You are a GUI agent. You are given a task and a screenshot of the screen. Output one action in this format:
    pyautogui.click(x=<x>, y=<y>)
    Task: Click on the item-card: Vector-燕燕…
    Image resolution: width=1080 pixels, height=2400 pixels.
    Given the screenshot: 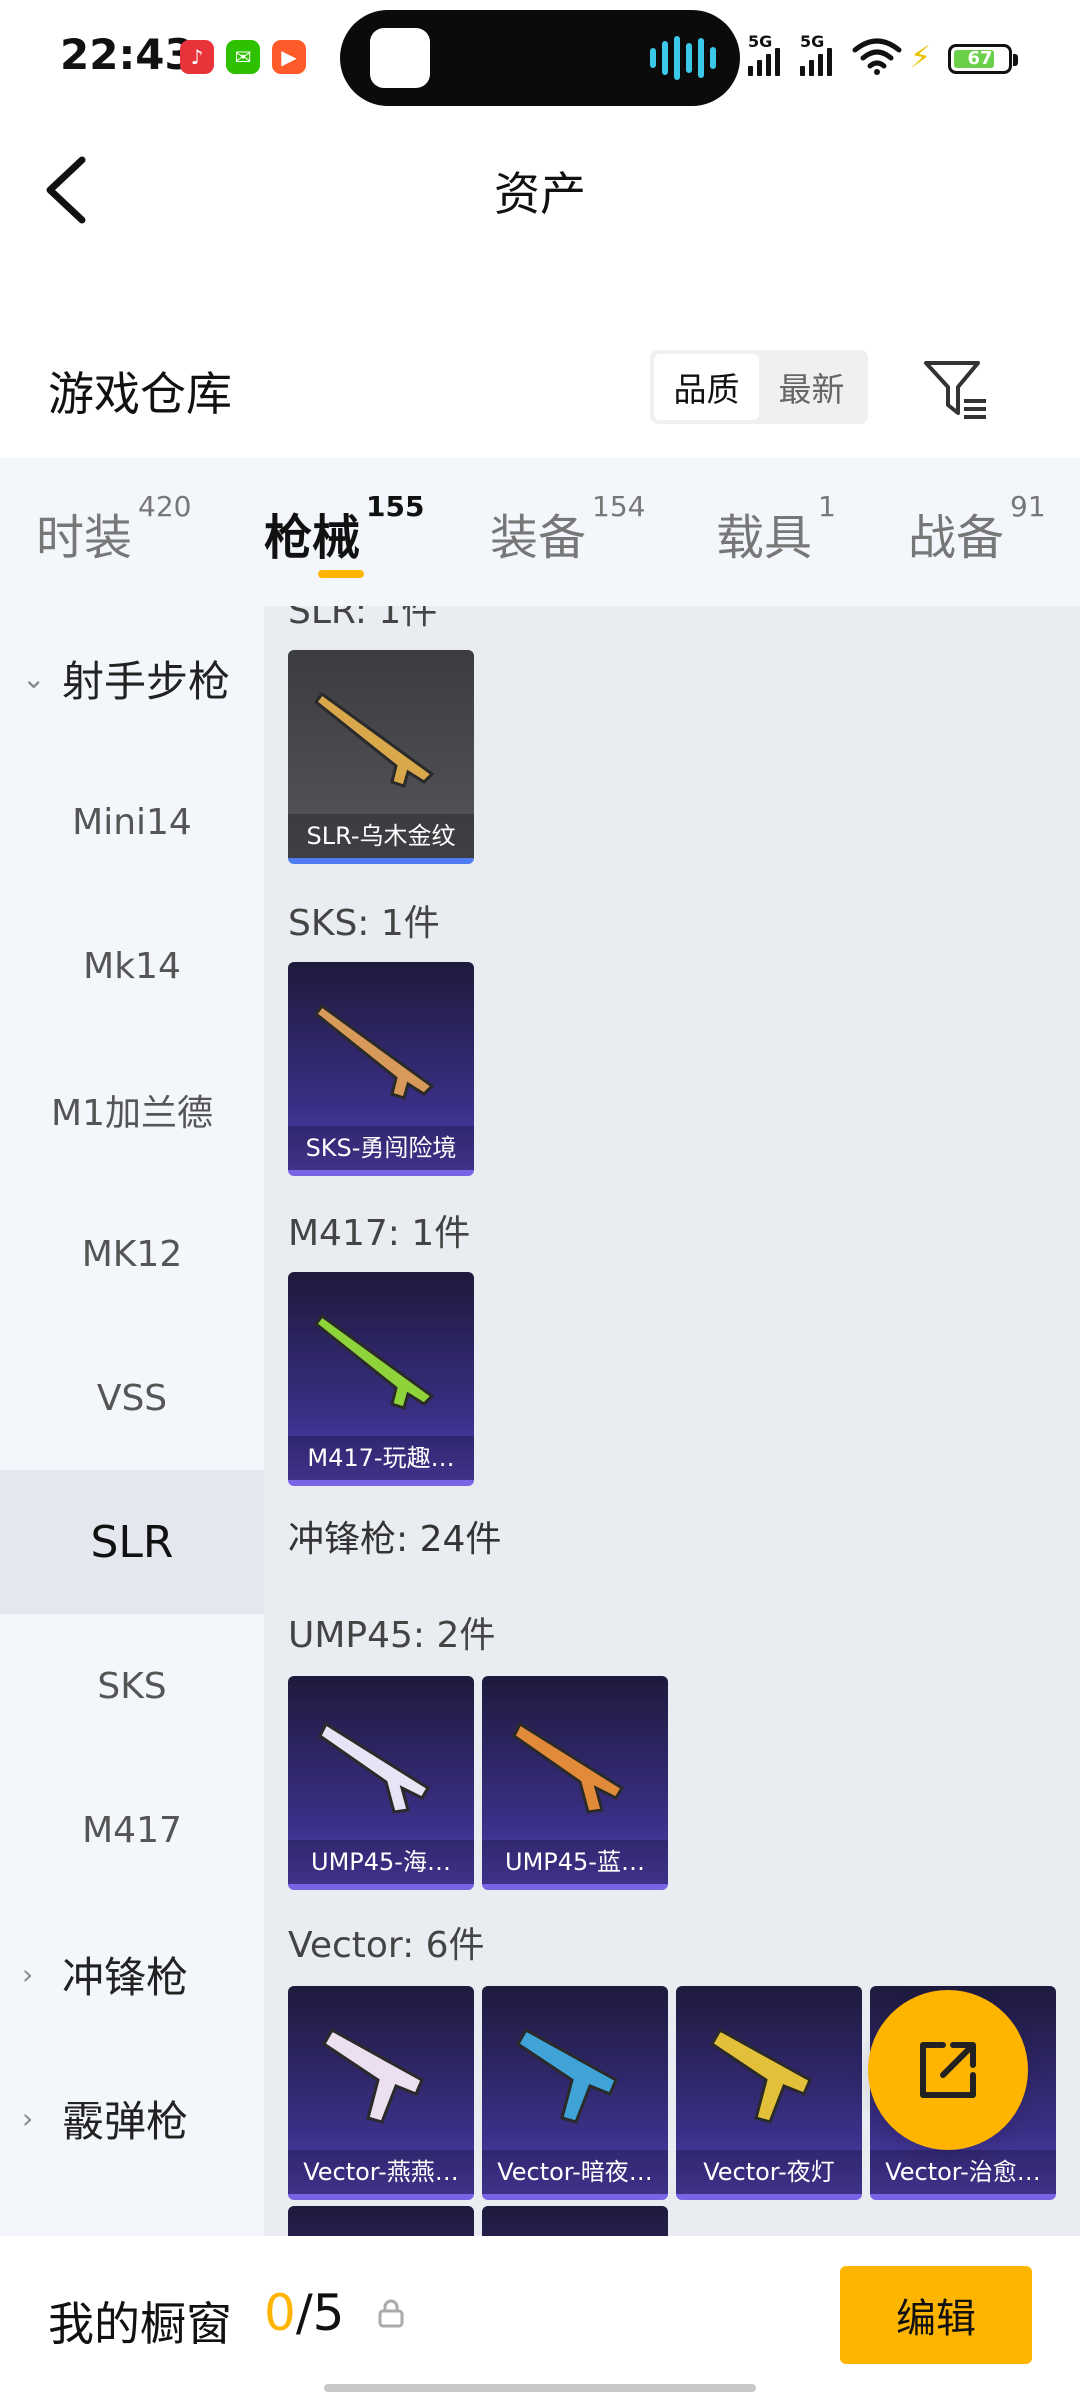 What is the action you would take?
    pyautogui.click(x=381, y=2093)
    